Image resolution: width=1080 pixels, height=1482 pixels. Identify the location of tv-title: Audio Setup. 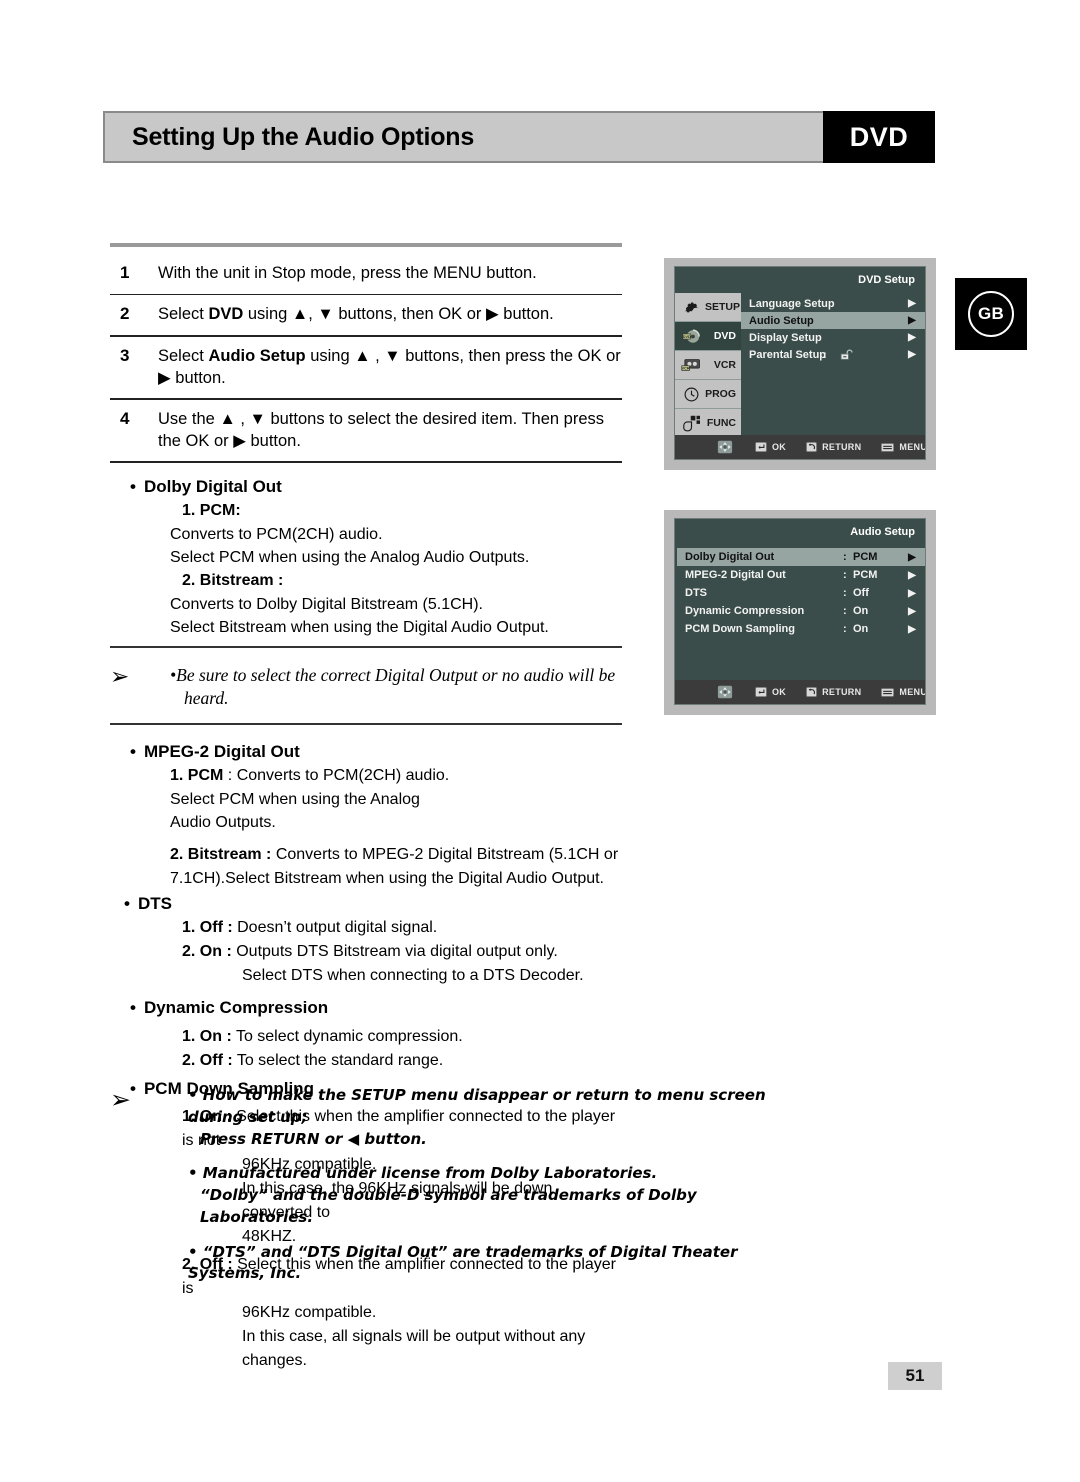
(882, 532).